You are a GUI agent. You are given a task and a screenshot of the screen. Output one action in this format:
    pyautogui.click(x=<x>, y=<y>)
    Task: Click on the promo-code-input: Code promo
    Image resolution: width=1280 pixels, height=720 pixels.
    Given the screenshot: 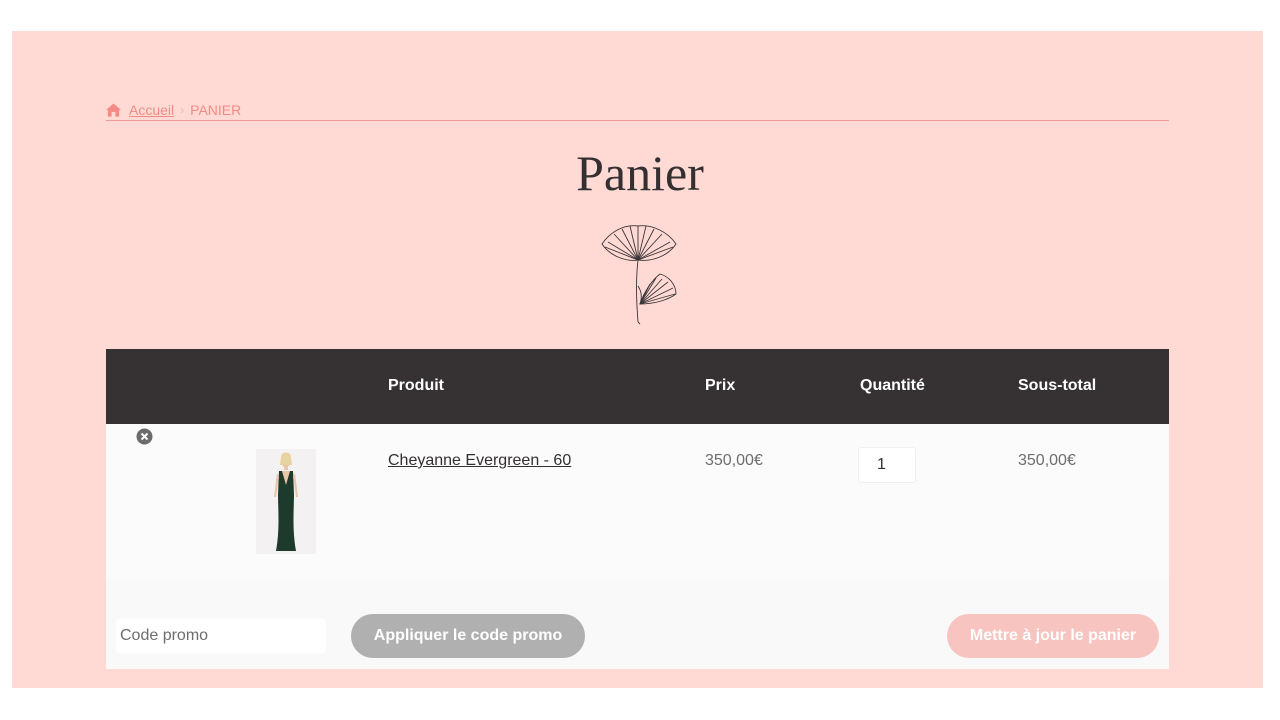 What is the action you would take?
    pyautogui.click(x=221, y=636)
    